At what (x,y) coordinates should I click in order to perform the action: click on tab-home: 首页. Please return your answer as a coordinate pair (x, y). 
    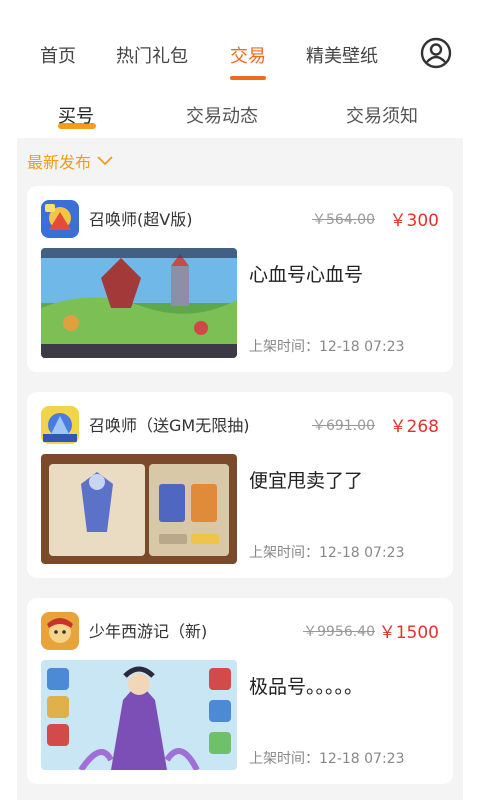
    Looking at the image, I should click on (58, 55).